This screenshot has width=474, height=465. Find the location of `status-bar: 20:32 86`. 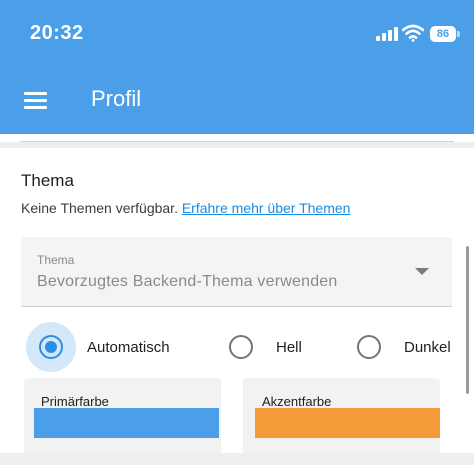

status-bar: 20:32 86 is located at coordinates (237, 32).